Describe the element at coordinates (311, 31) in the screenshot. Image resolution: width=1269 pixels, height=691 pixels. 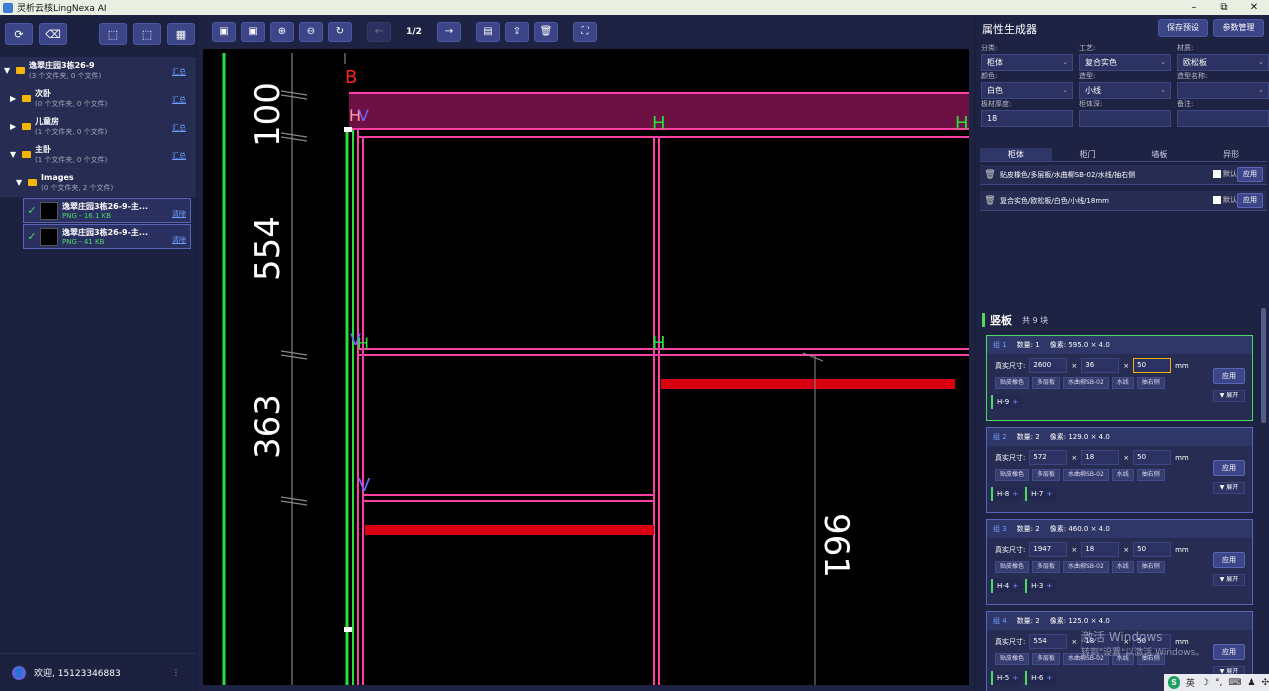
I see `zoom-out-button: ⊖` at that location.